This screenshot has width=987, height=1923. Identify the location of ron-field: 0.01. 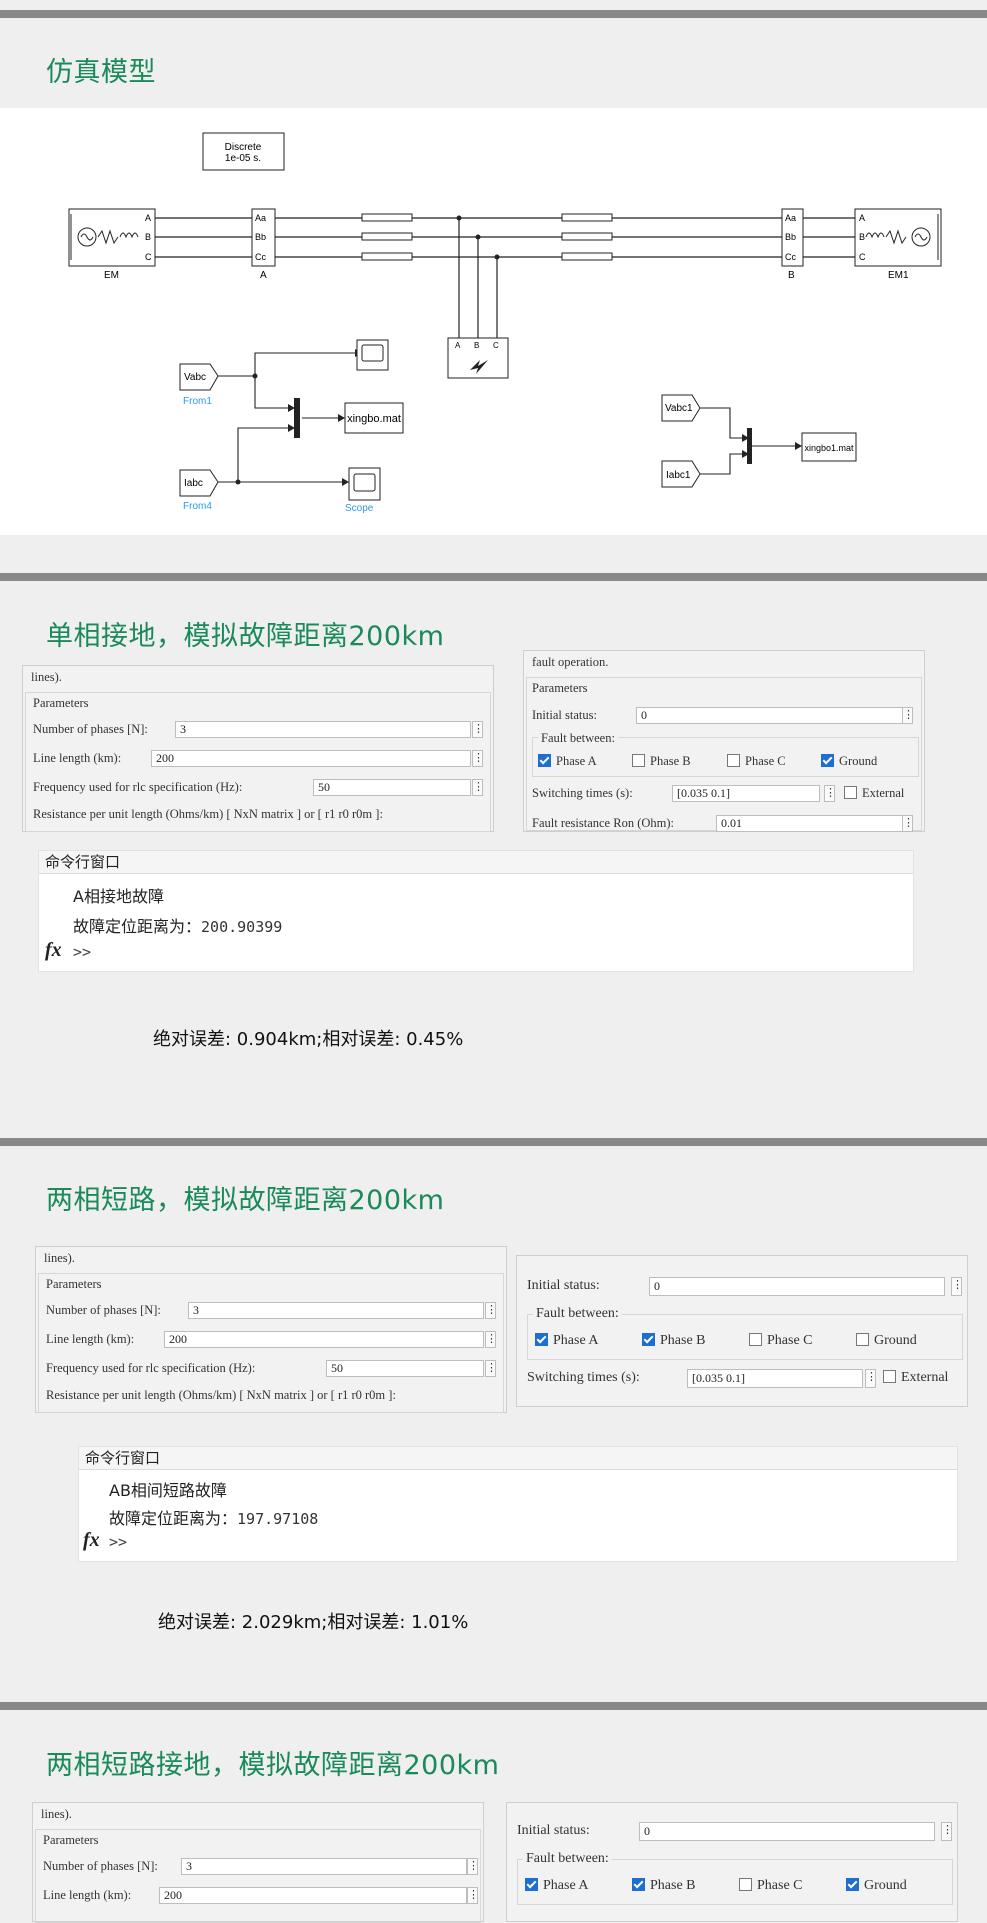
(812, 823).